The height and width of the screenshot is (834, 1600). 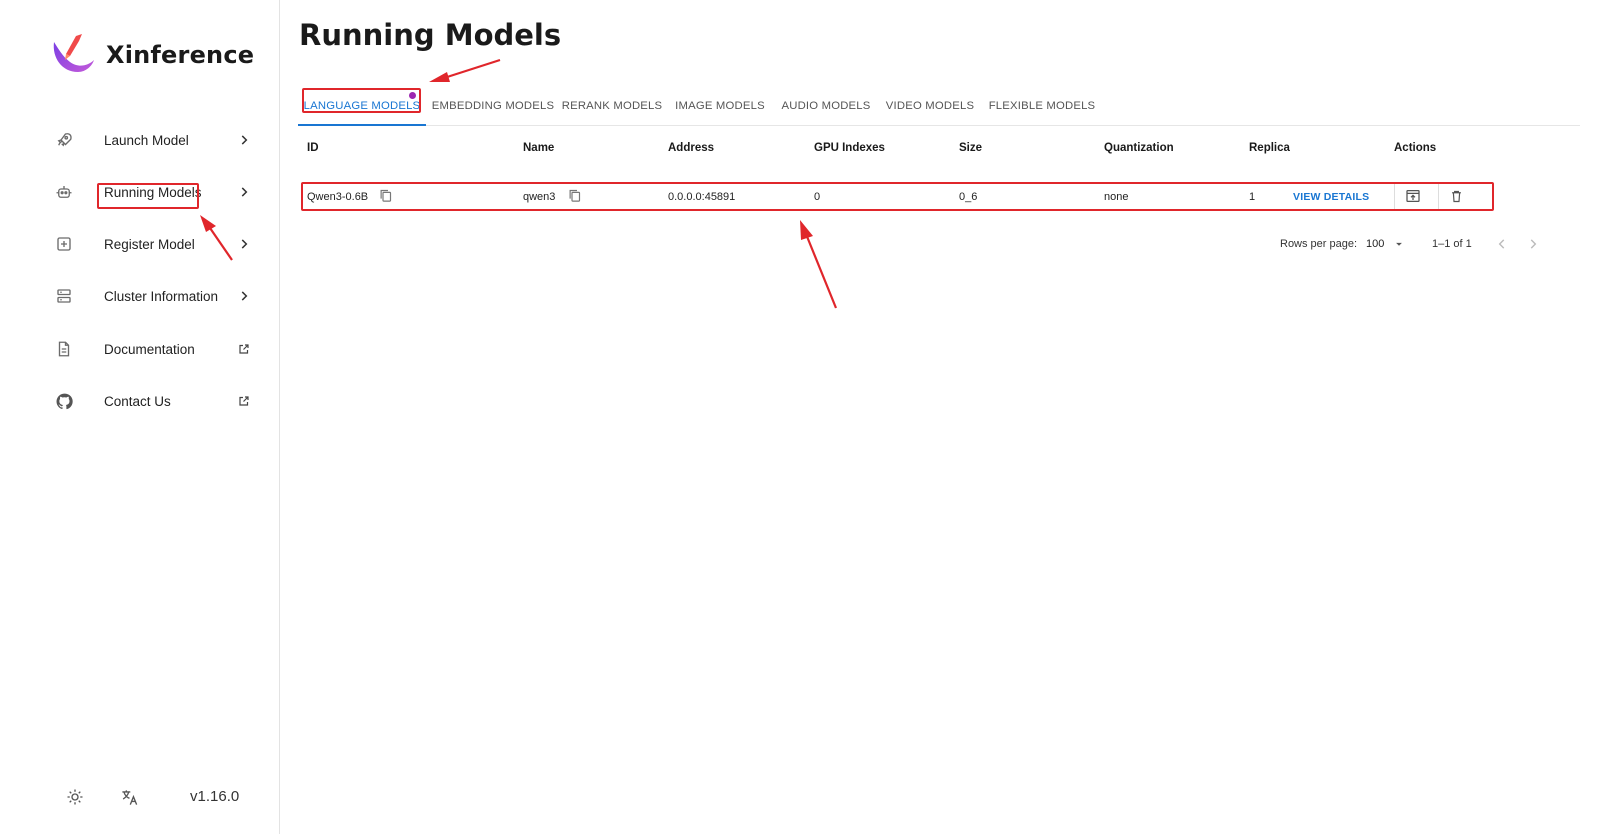 I want to click on cell-address: 0.0.0.0:45891, so click(x=702, y=197).